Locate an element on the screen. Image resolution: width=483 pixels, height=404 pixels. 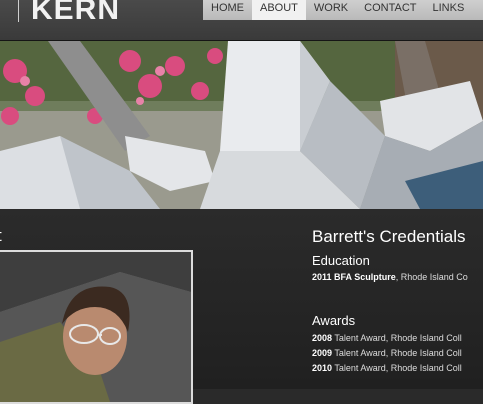
award-year: 2008 is located at coordinates (322, 338).